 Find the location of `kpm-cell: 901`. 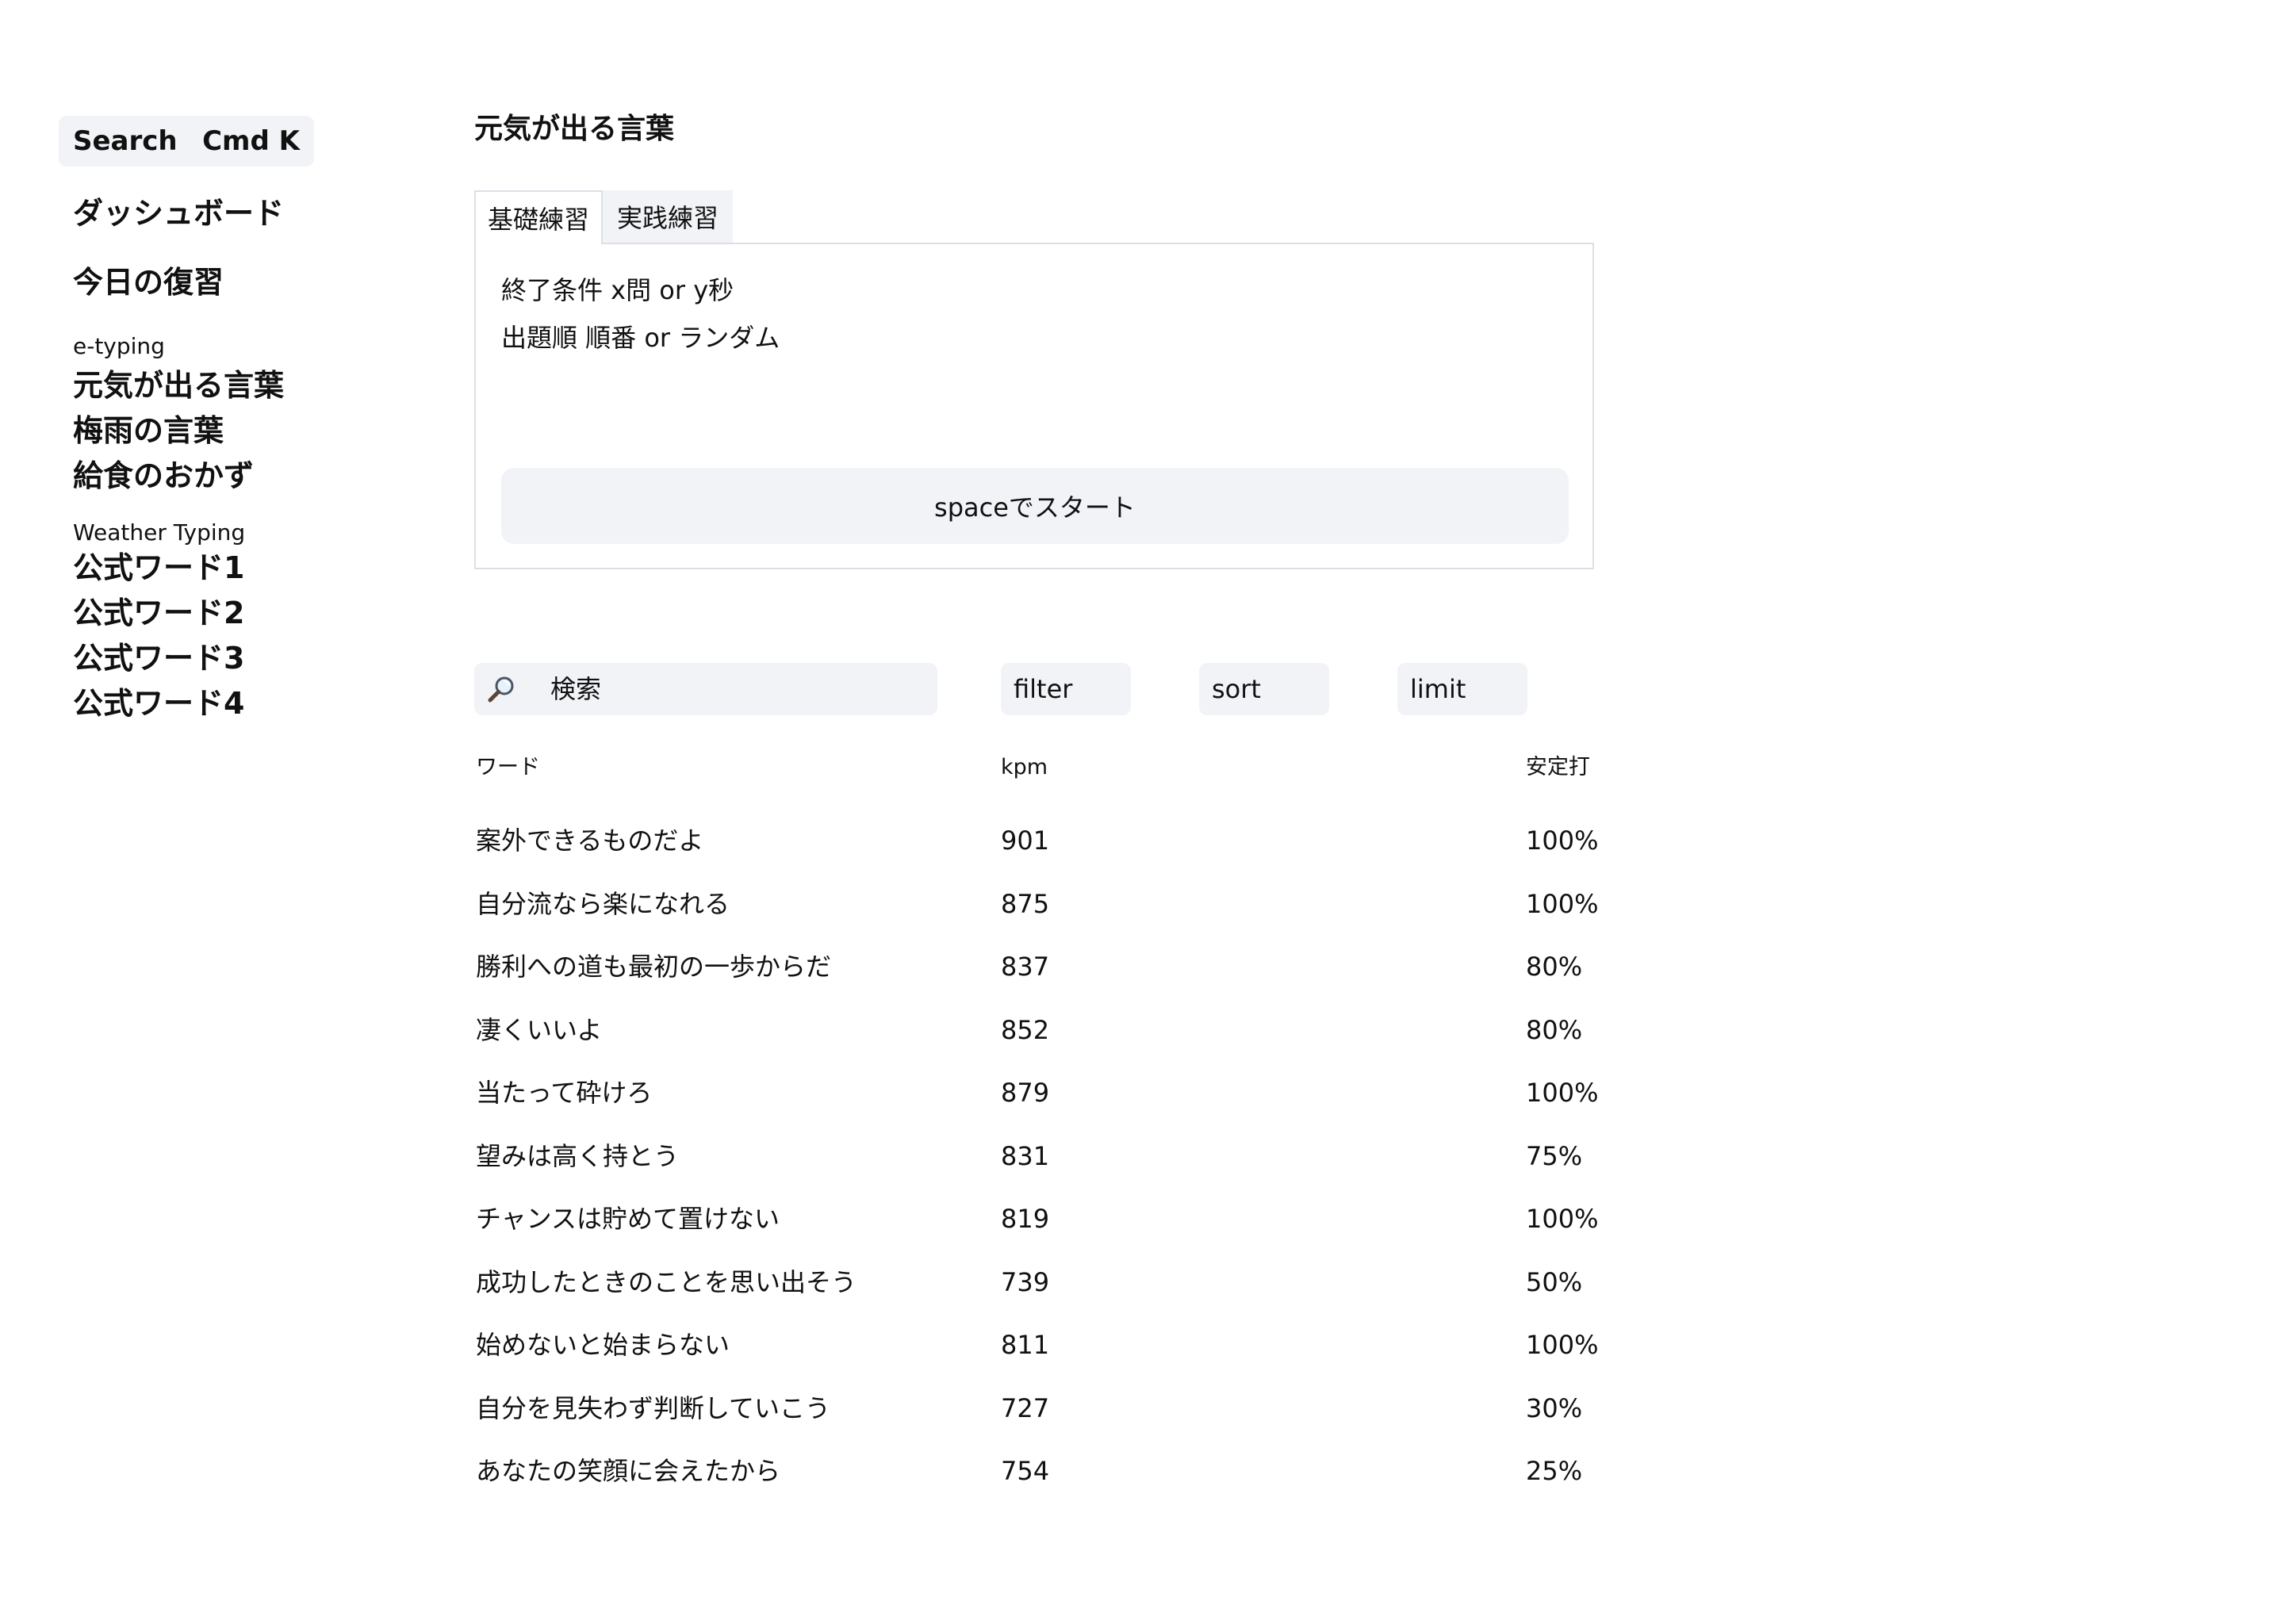

kpm-cell: 901 is located at coordinates (1025, 841).